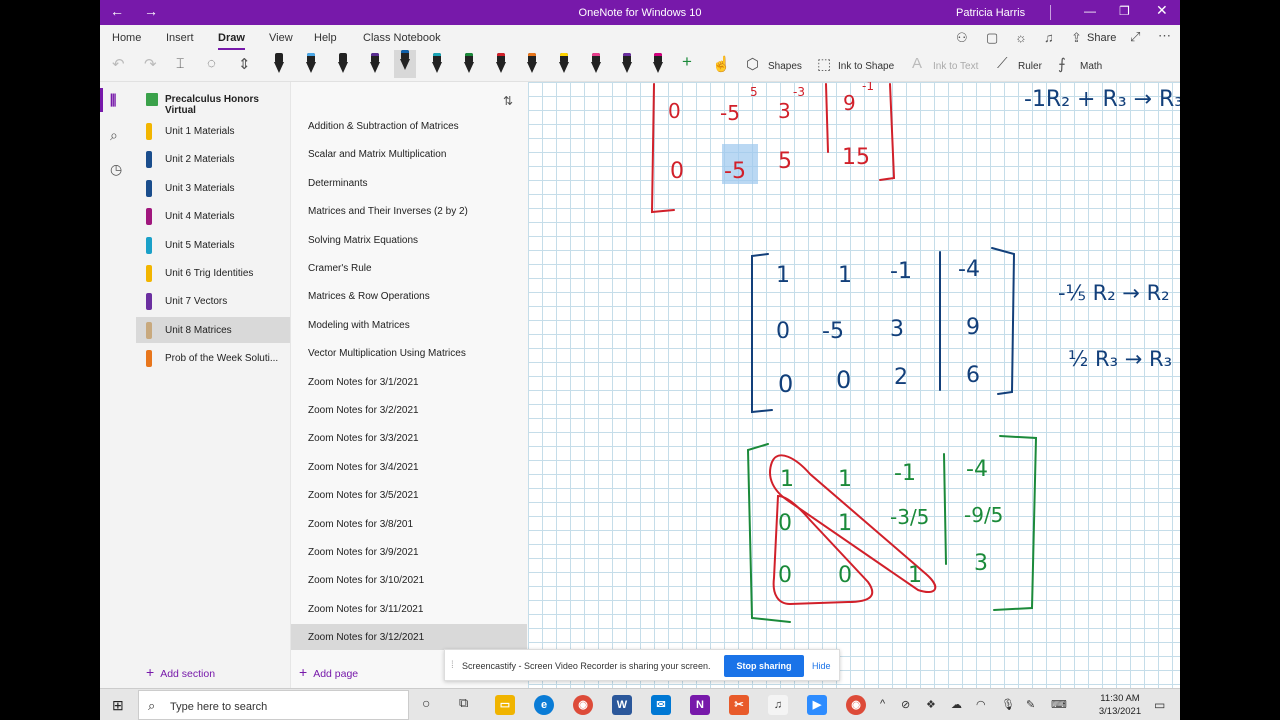 The width and height of the screenshot is (1280, 720). What do you see at coordinates (211, 63) in the screenshot?
I see `lasso-select-icon: ◌` at bounding box center [211, 63].